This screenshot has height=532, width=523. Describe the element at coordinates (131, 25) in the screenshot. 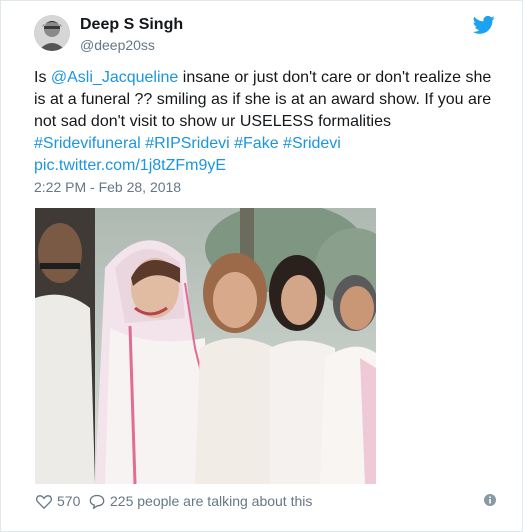

I see `user-name: Deep S Singh` at that location.